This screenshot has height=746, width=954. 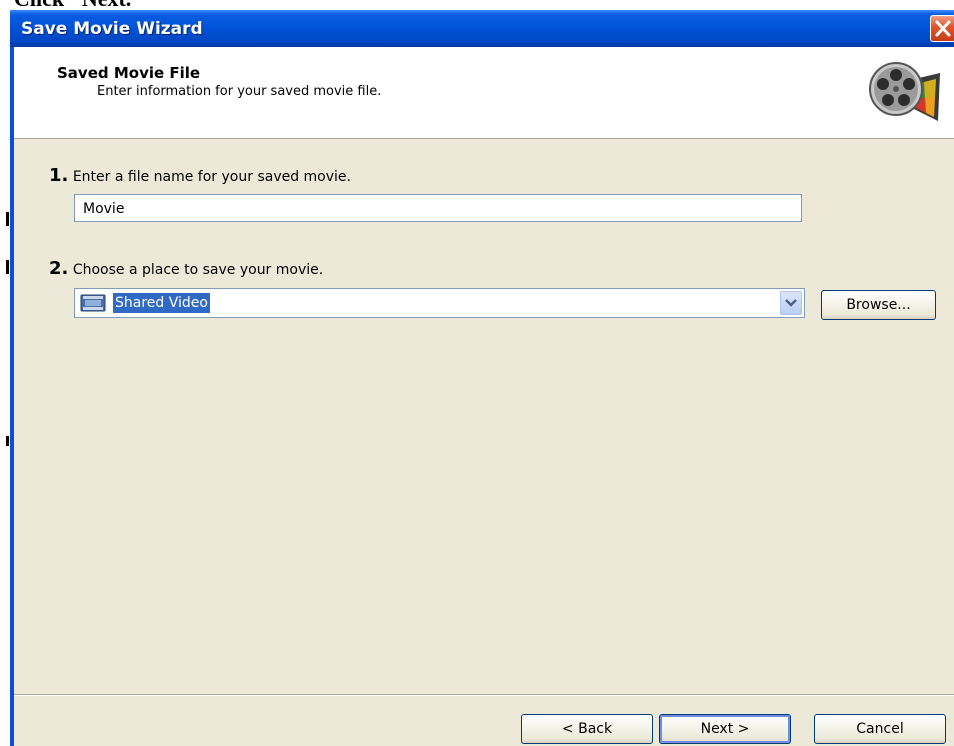 What do you see at coordinates (59, 175) in the screenshot?
I see `step-1-number: 1.` at bounding box center [59, 175].